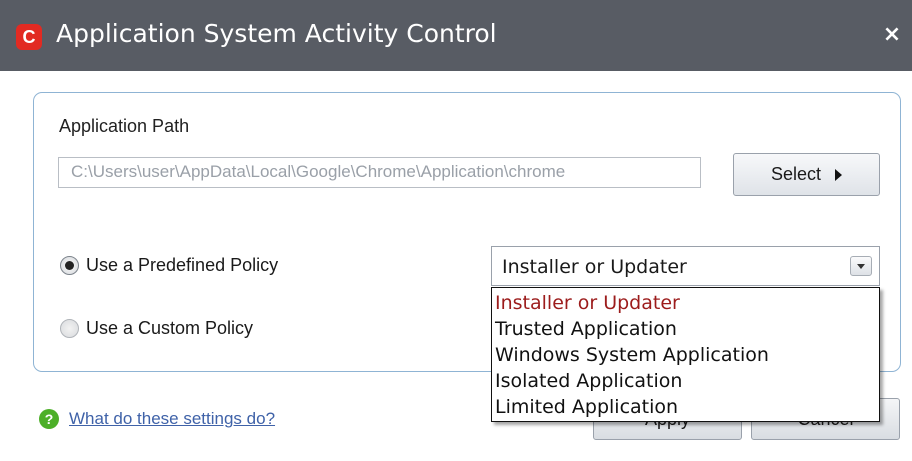  I want to click on select-button: Select, so click(806, 174).